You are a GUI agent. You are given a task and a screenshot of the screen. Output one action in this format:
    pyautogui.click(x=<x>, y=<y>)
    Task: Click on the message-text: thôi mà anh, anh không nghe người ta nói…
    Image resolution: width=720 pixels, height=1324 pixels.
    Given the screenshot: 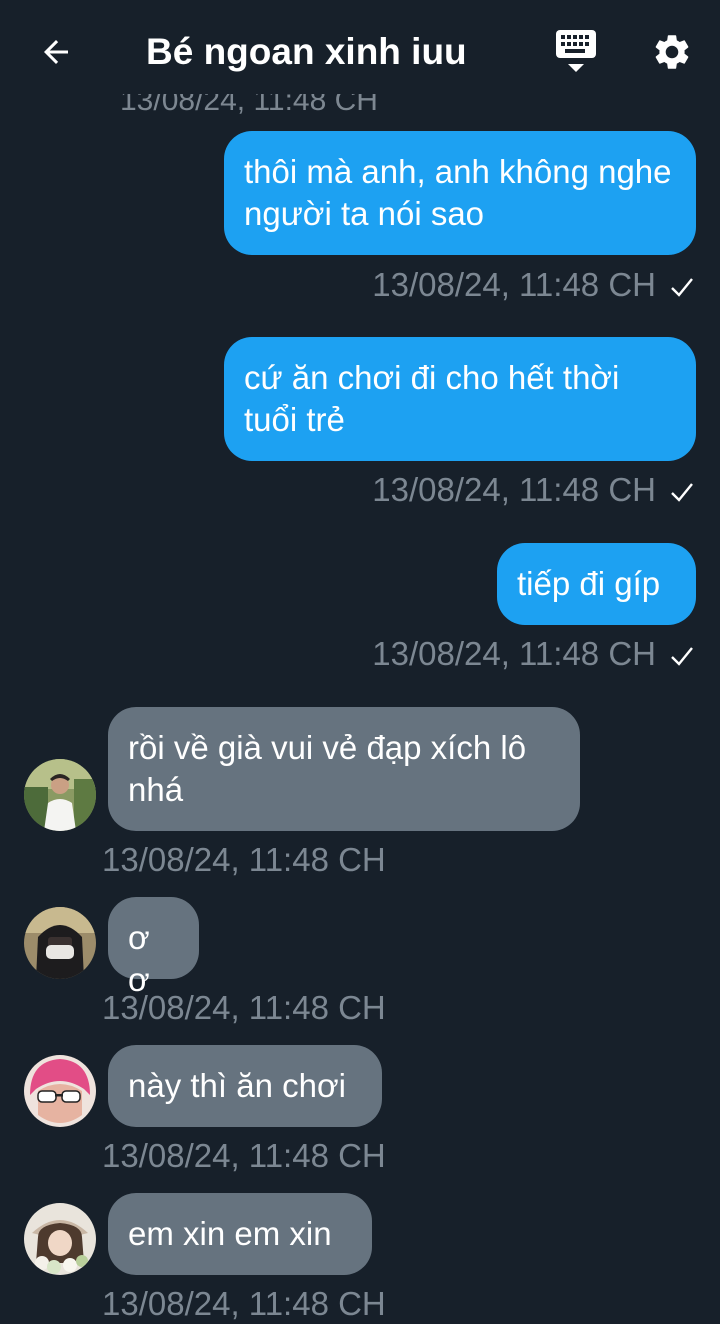 What is the action you would take?
    pyautogui.click(x=458, y=192)
    